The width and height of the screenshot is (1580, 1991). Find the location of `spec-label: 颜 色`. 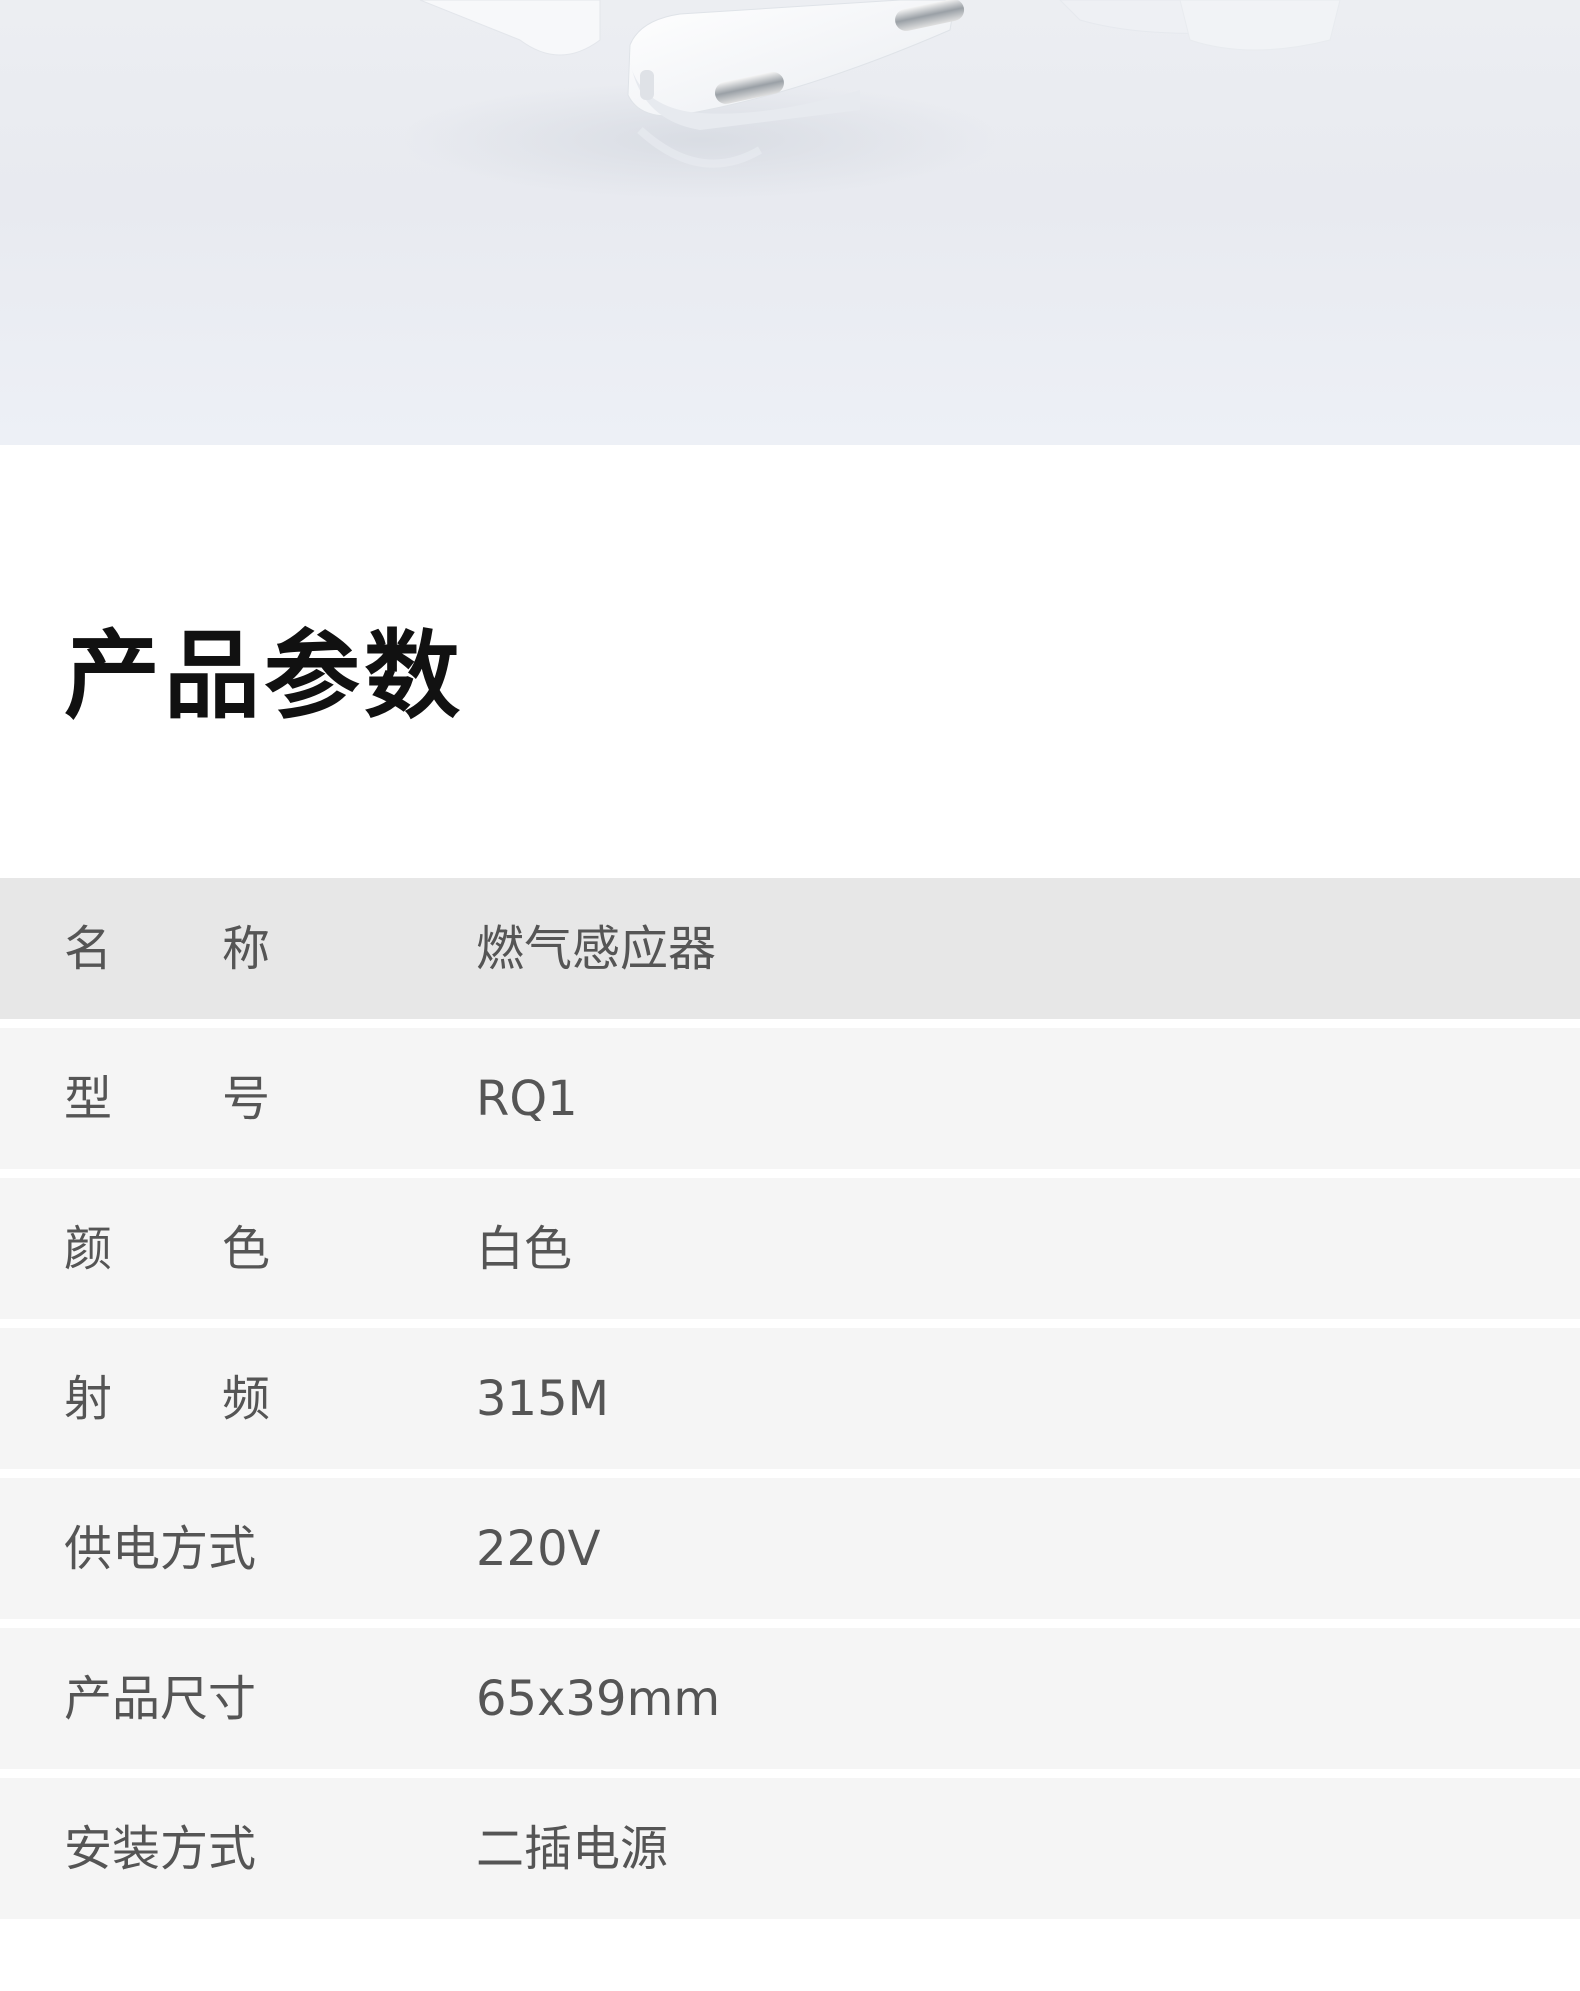

spec-label: 颜 色 is located at coordinates (167, 1249).